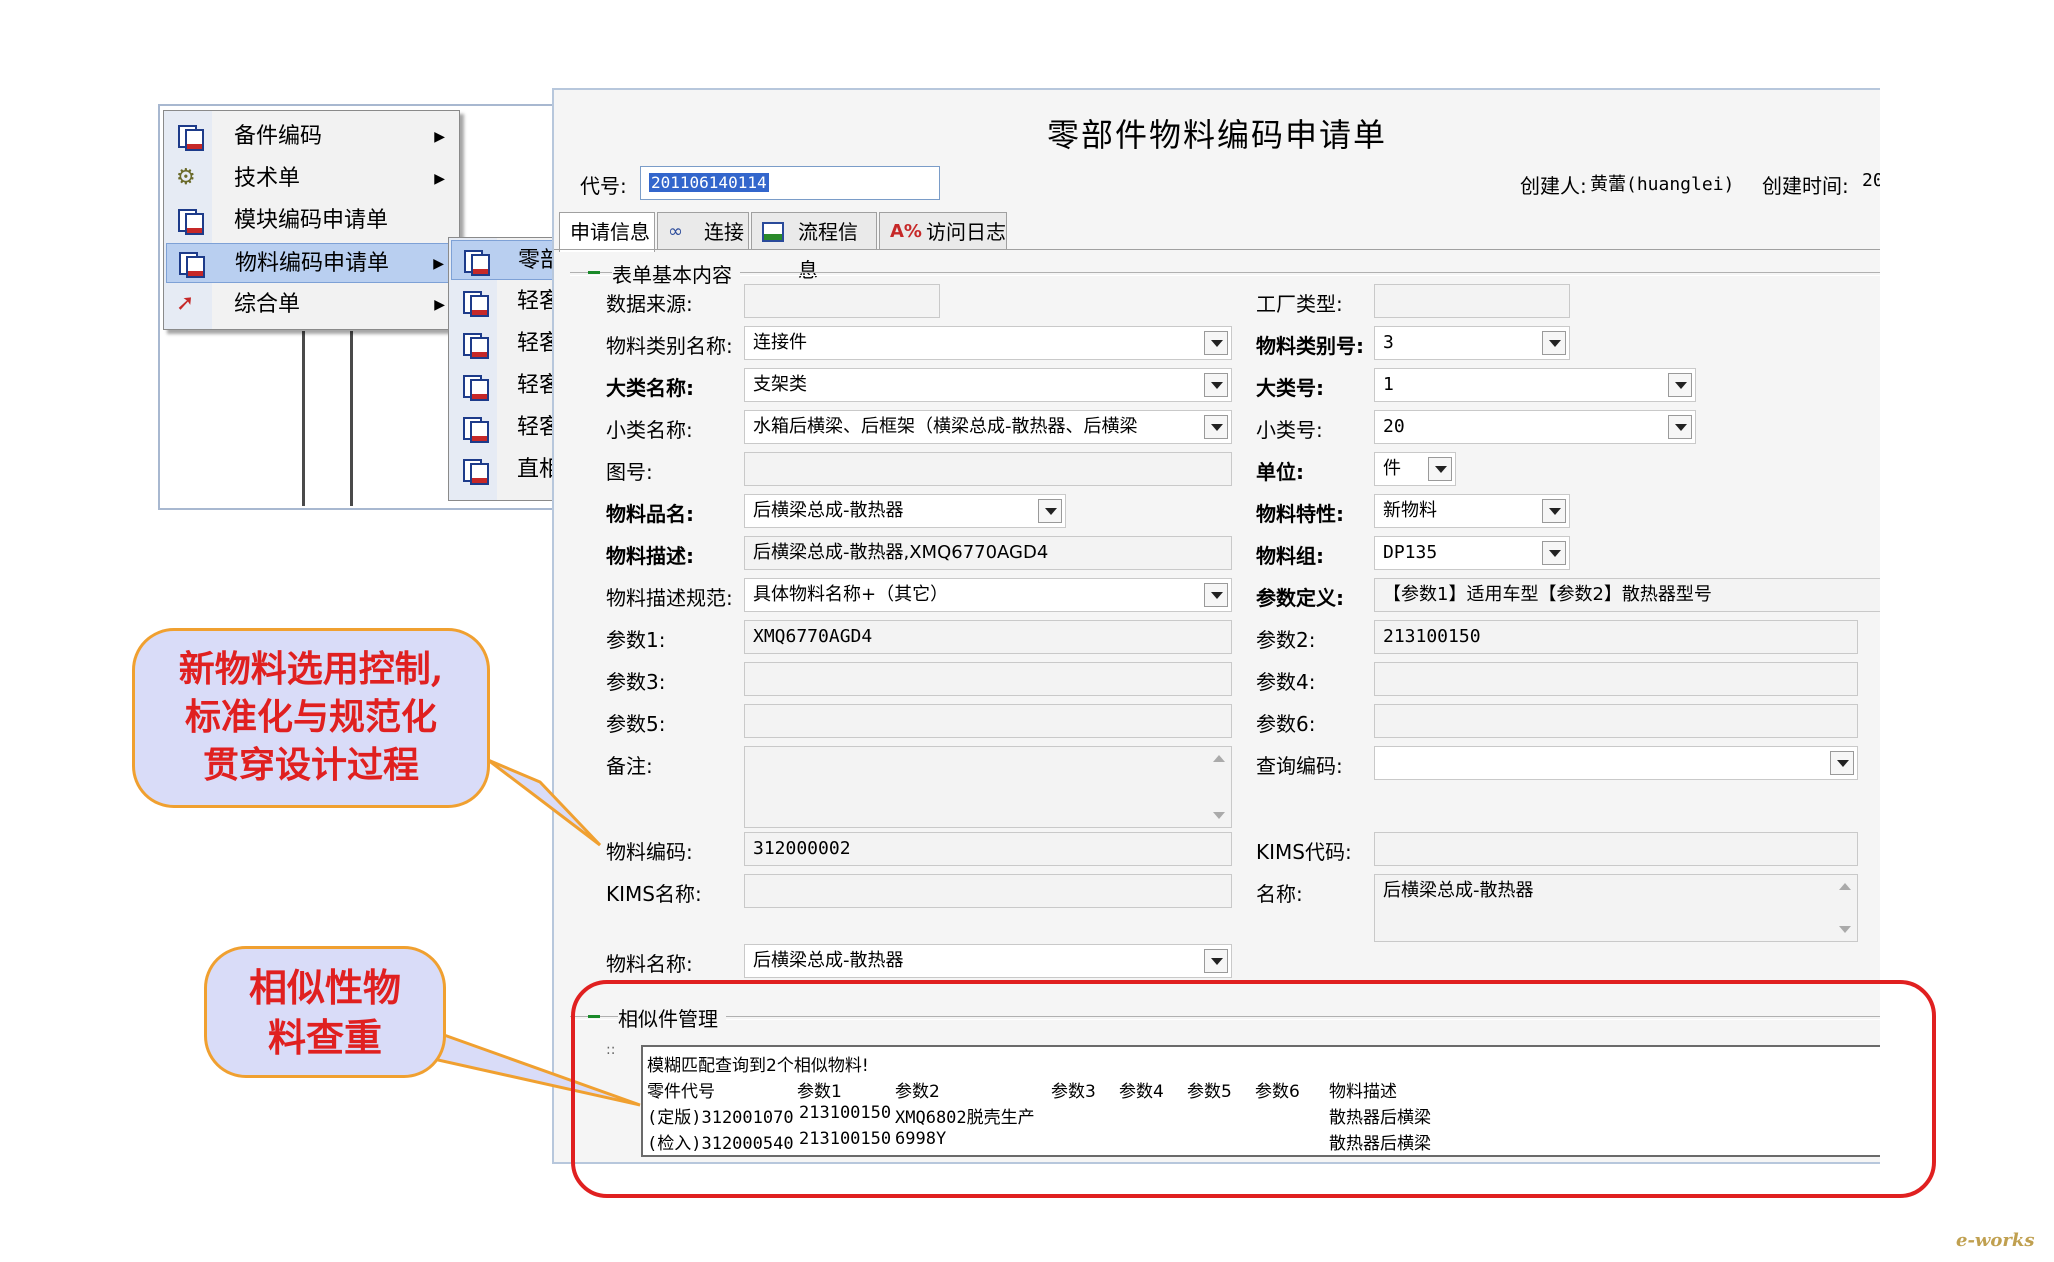 This screenshot has width=2054, height=1262. I want to click on callout-line: 新物料选用控制,, so click(311, 669).